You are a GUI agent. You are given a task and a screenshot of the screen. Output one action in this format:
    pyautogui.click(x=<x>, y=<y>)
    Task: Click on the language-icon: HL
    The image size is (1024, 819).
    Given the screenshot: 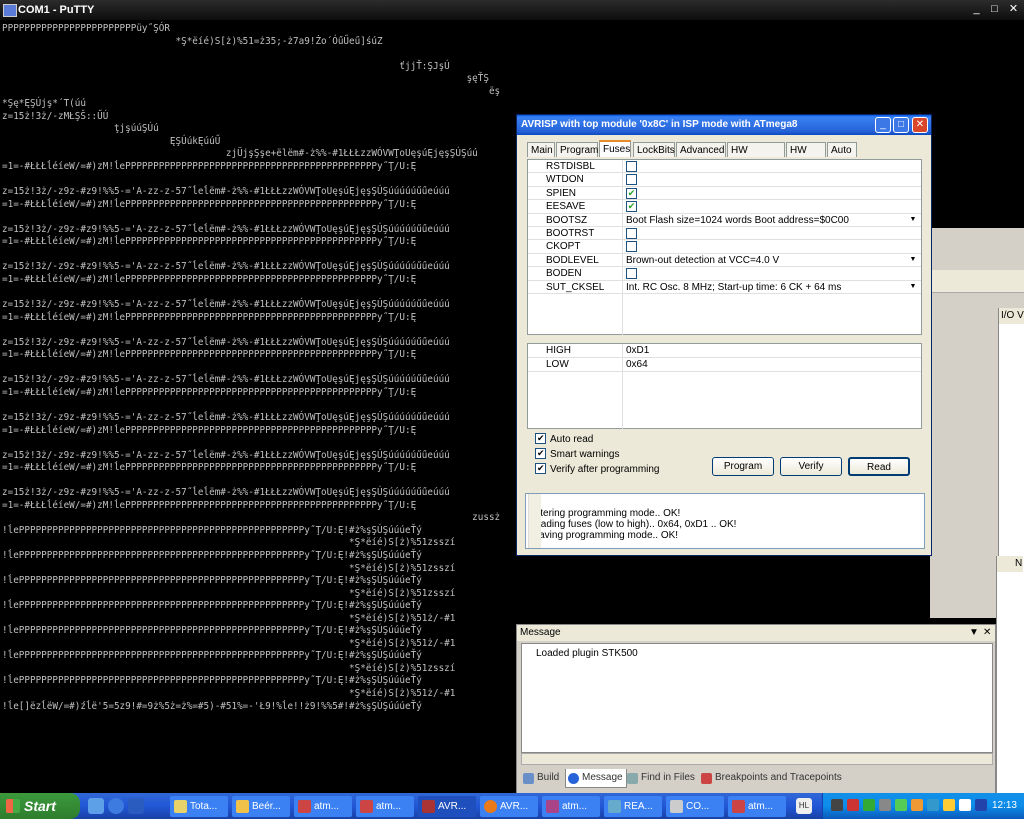 What is the action you would take?
    pyautogui.click(x=804, y=806)
    